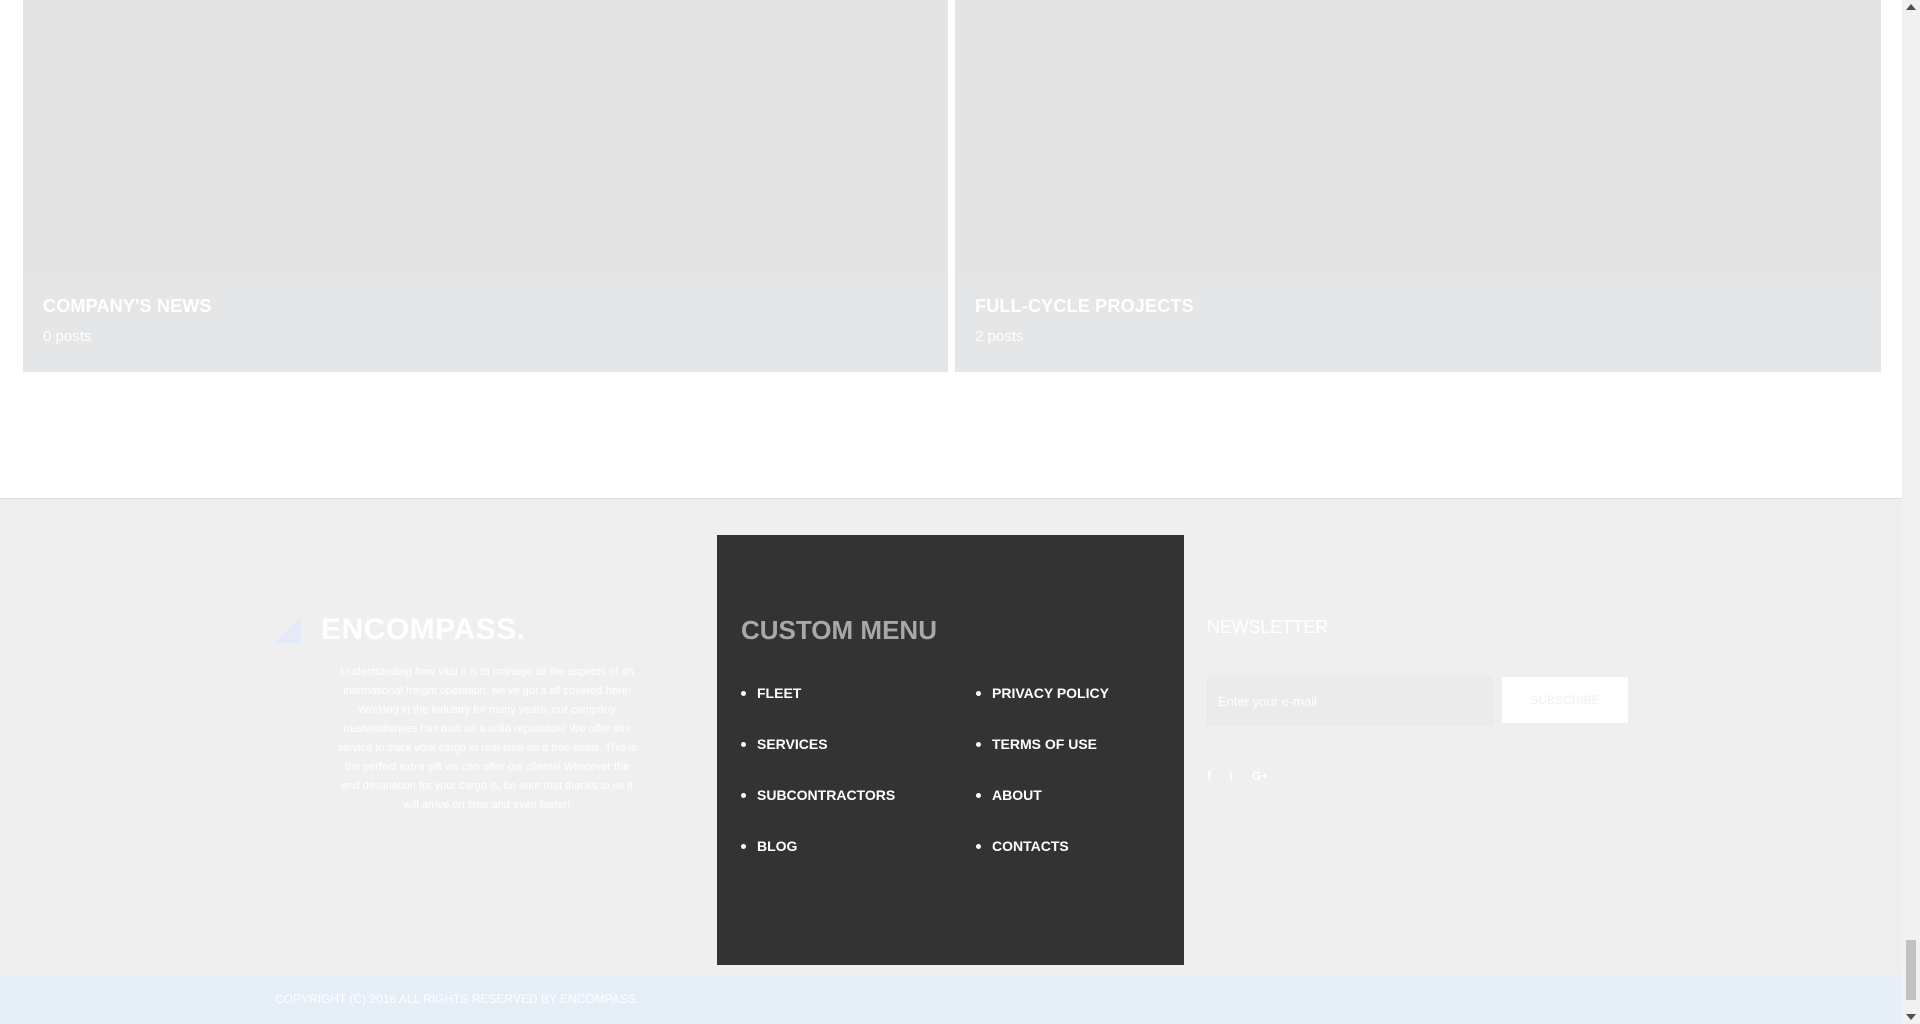 This screenshot has height=1024, width=1920. I want to click on twitter-icon: t, so click(1231, 776).